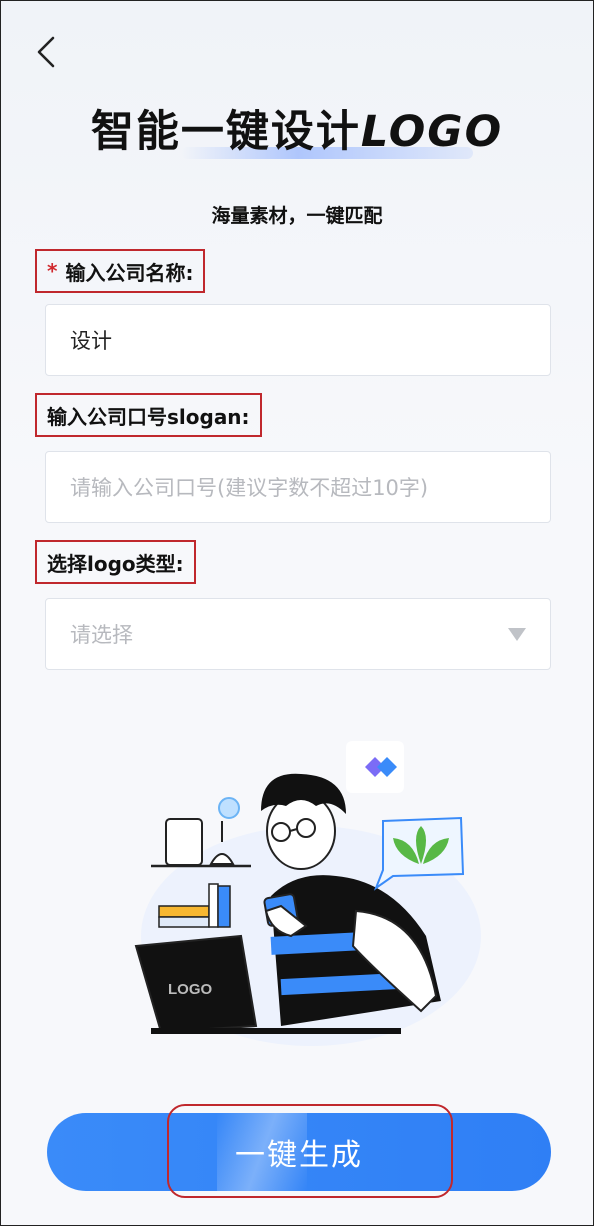 This screenshot has height=1226, width=594. What do you see at coordinates (52, 271) in the screenshot?
I see `required-mark: *` at bounding box center [52, 271].